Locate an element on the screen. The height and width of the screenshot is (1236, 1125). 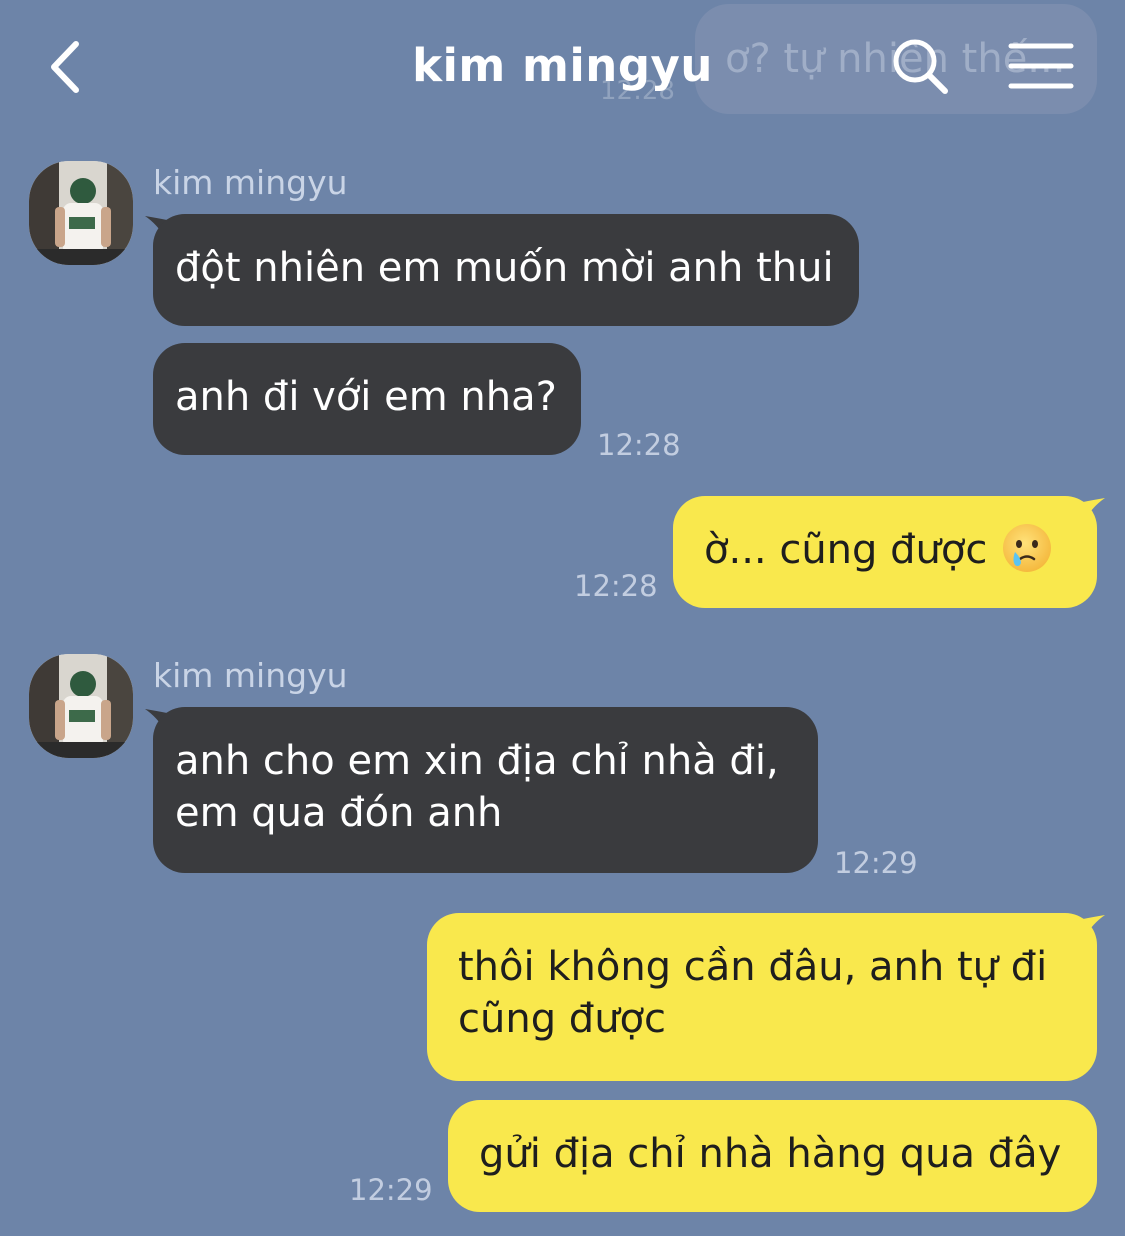
message-bubble-incoming: đột nhiên em muốn mời anh thui is located at coordinates (506, 270).